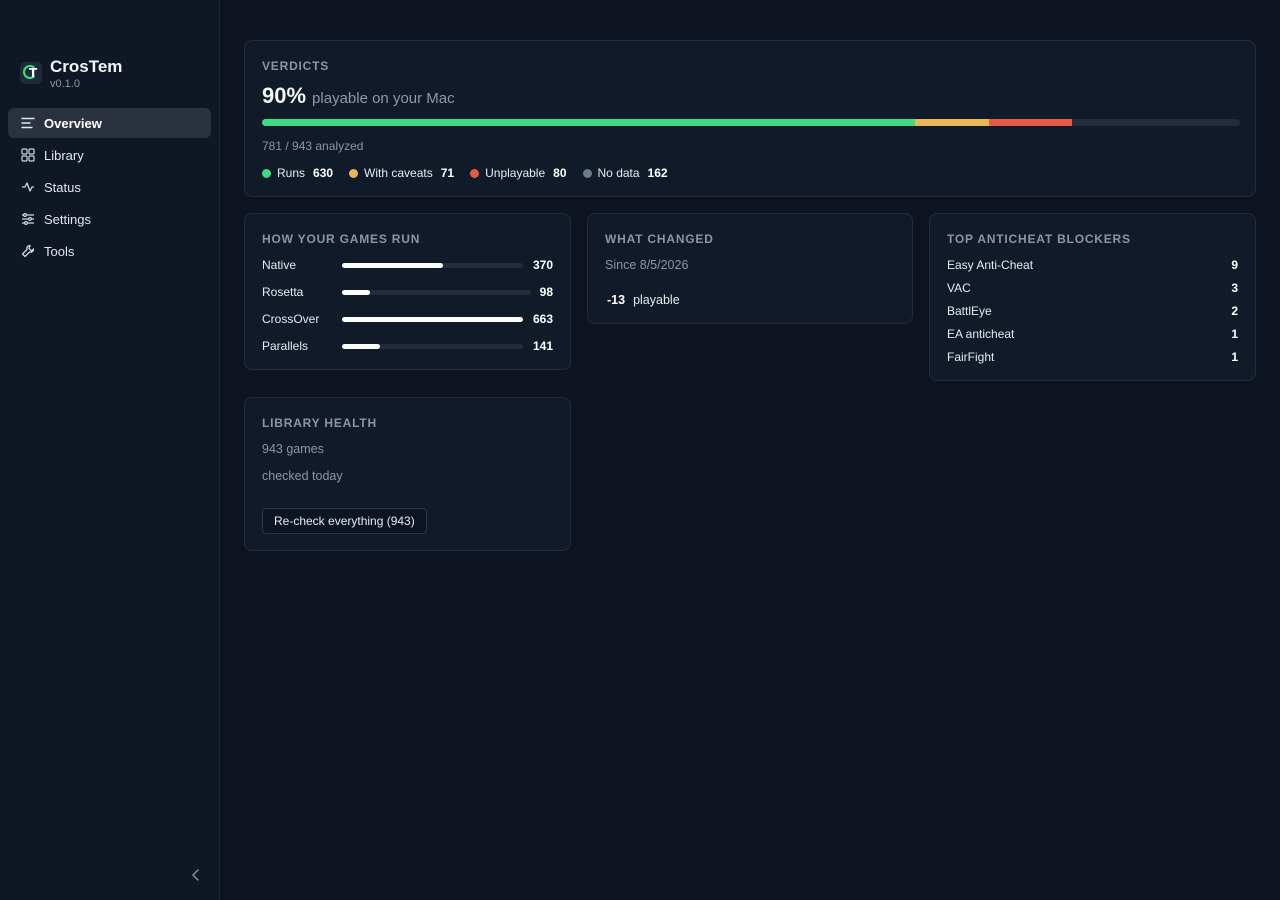 The image size is (1280, 900). I want to click on change-delta: -13, so click(616, 300).